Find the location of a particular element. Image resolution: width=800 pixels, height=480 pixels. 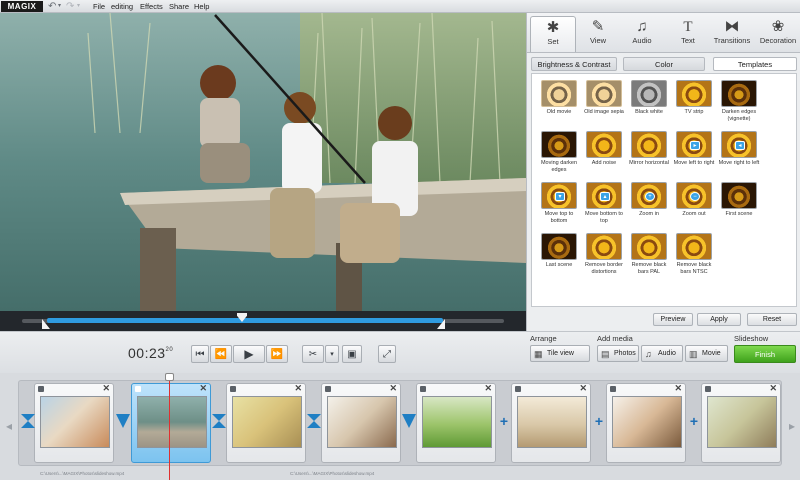

film-icon: ▥ is located at coordinates (693, 354).